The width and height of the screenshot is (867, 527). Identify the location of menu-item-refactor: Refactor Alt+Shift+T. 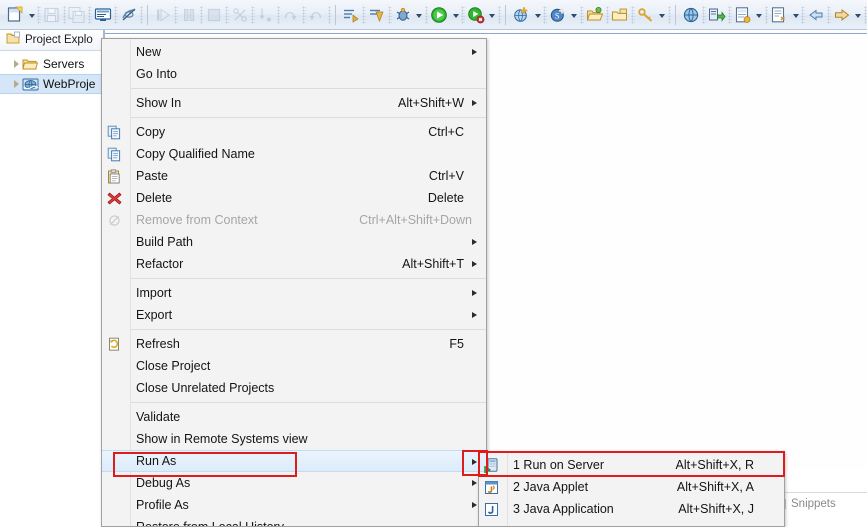
(294, 264).